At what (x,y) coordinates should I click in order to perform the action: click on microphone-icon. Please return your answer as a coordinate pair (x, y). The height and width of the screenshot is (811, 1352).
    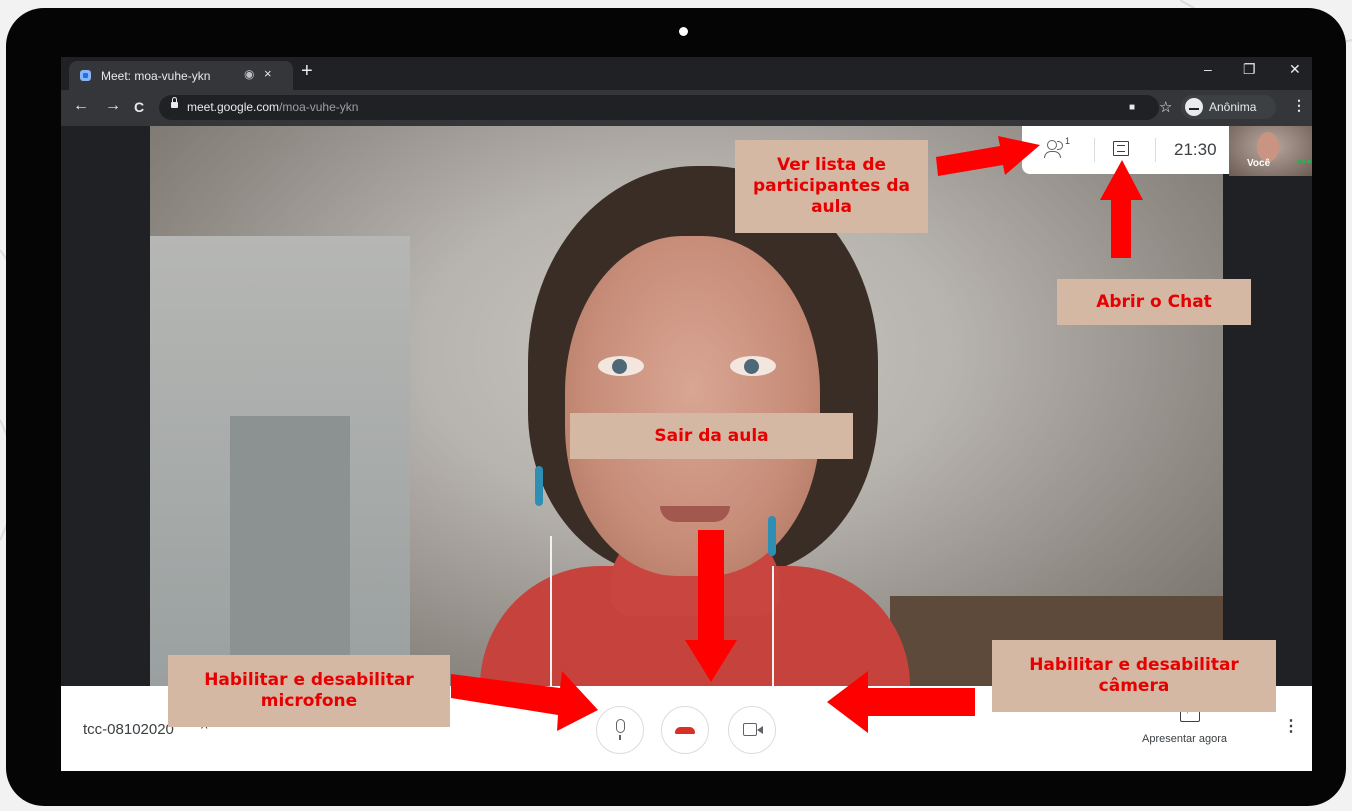
    Looking at the image, I should click on (620, 729).